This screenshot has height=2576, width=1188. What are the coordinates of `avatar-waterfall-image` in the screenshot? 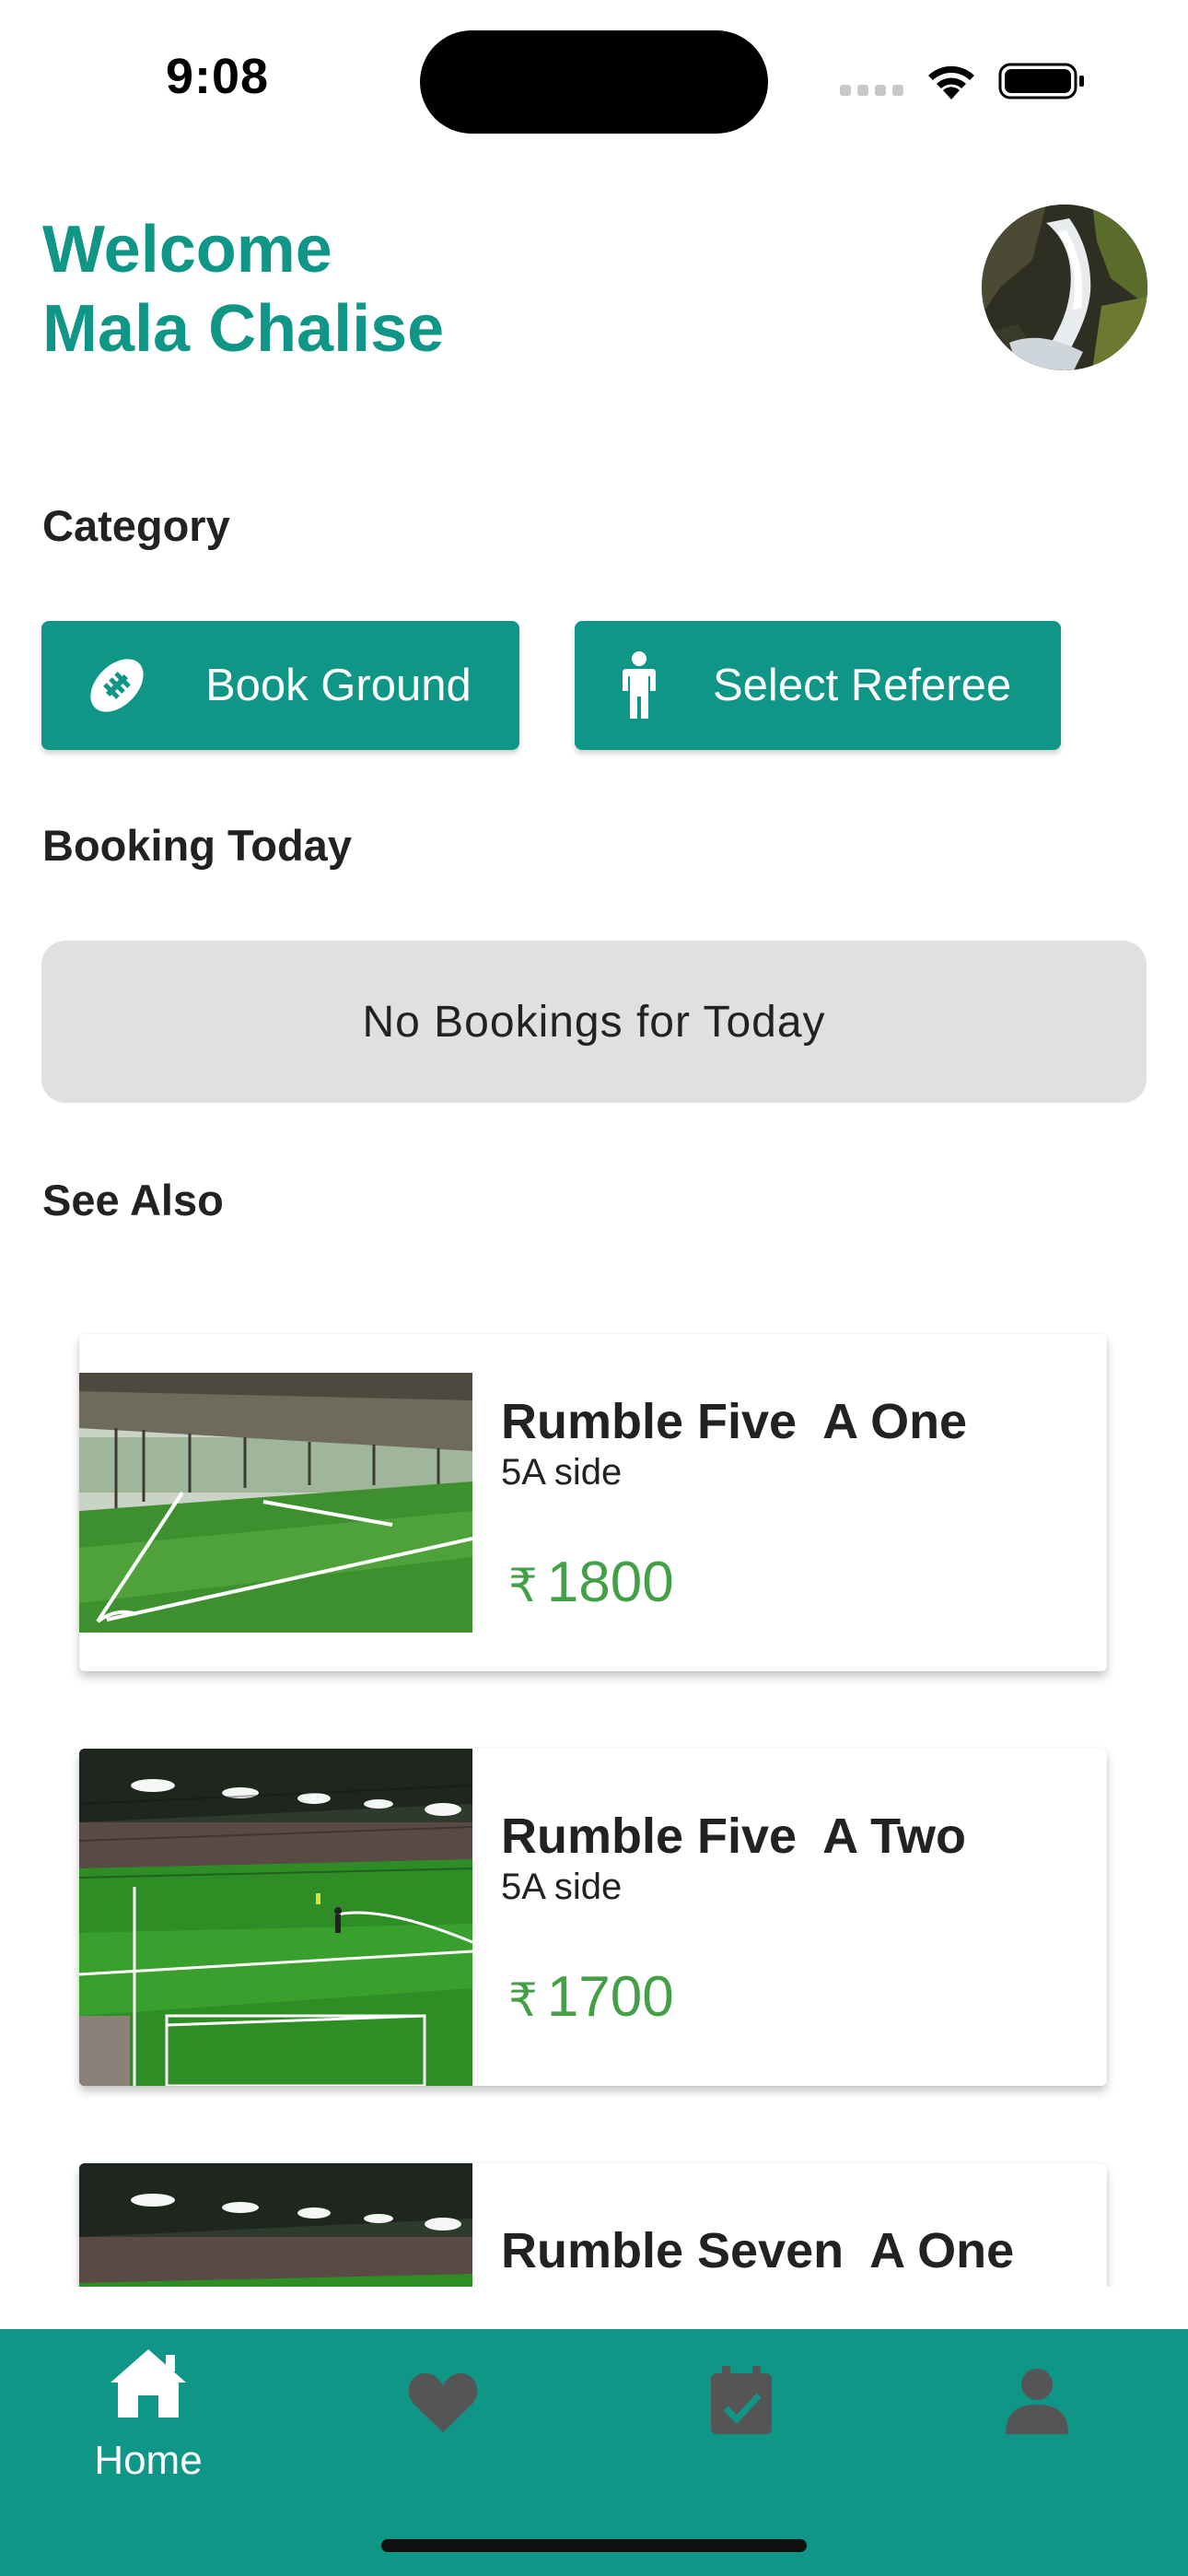 It's located at (1064, 287).